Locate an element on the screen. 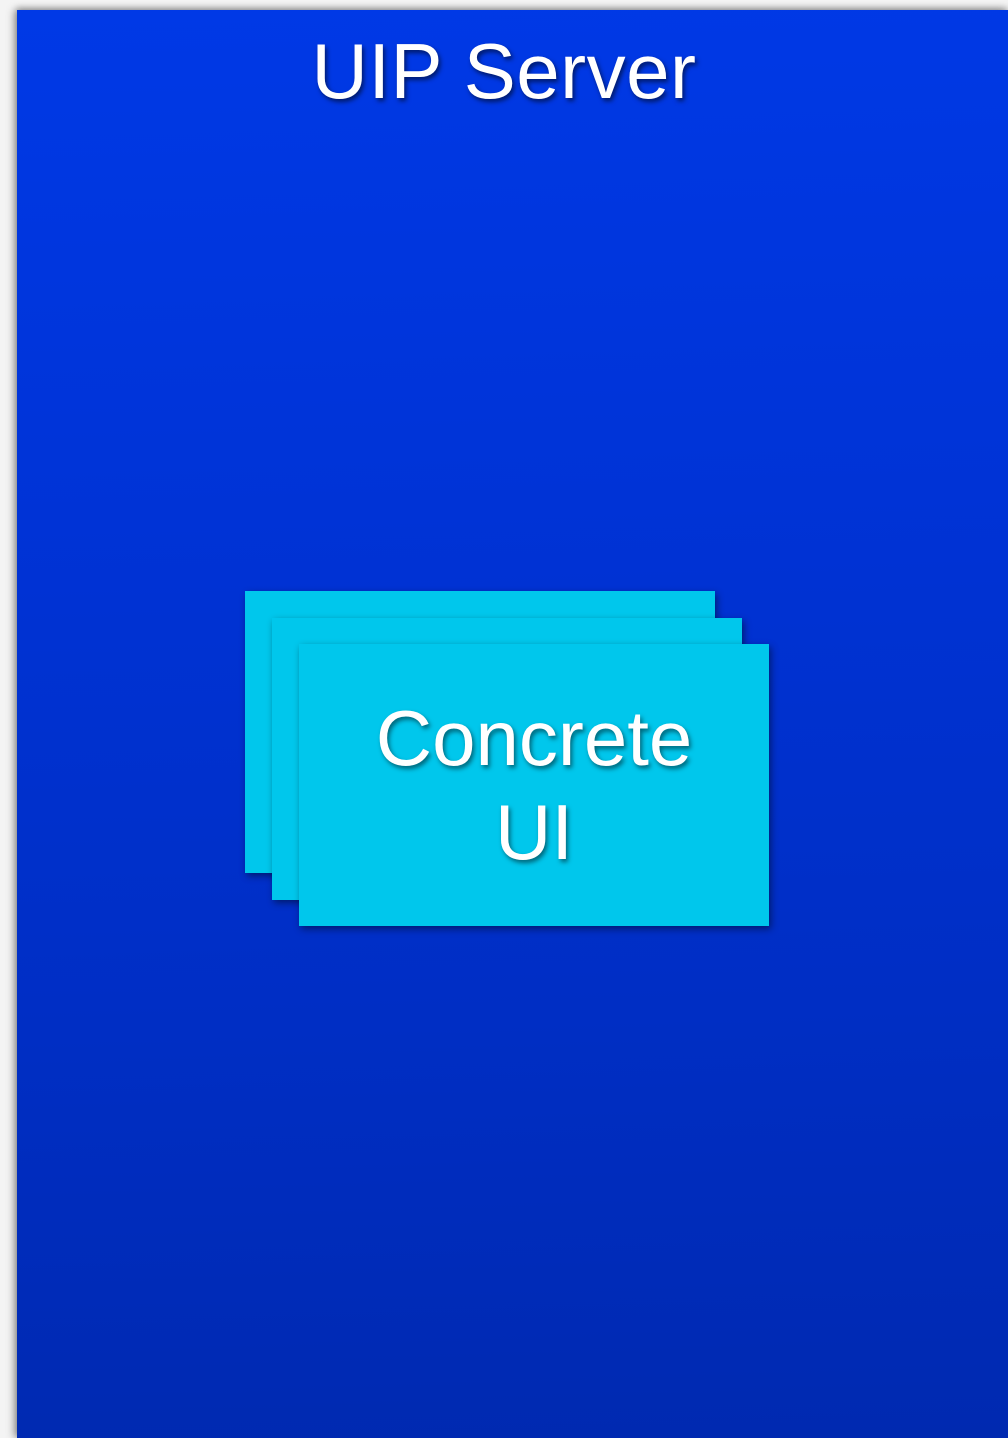 This screenshot has height=1438, width=1008. concrete-ui-label-line1: Concrete is located at coordinates (534, 738).